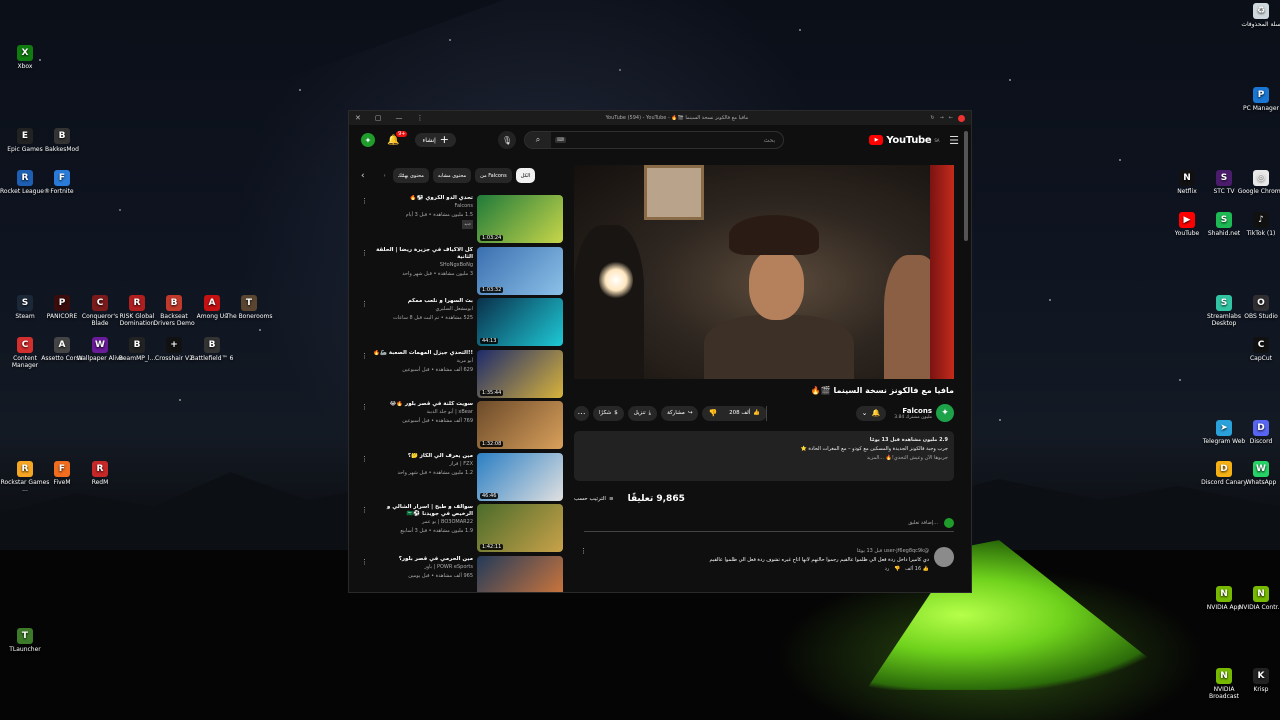 The width and height of the screenshot is (1280, 720). What do you see at coordinates (422, 522) in the screenshot?
I see `related-channel: BO3OMAR22 | بو عمر` at bounding box center [422, 522].